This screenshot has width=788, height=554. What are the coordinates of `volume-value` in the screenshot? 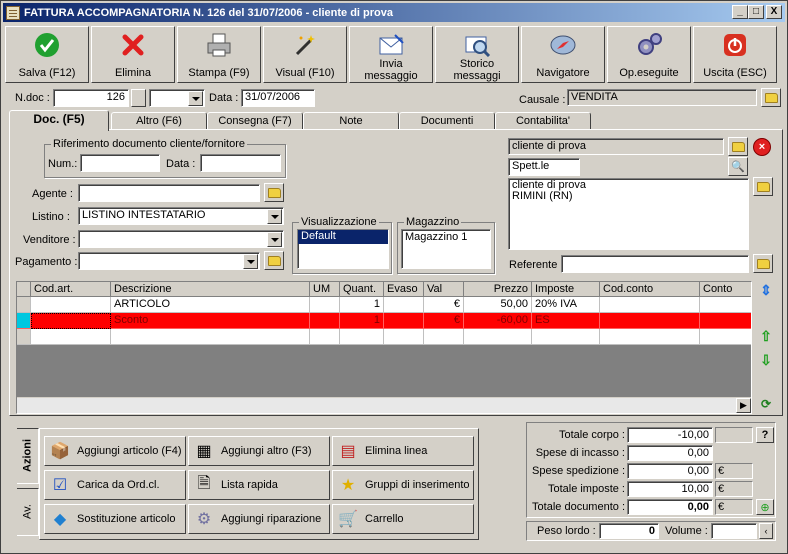 It's located at (734, 531).